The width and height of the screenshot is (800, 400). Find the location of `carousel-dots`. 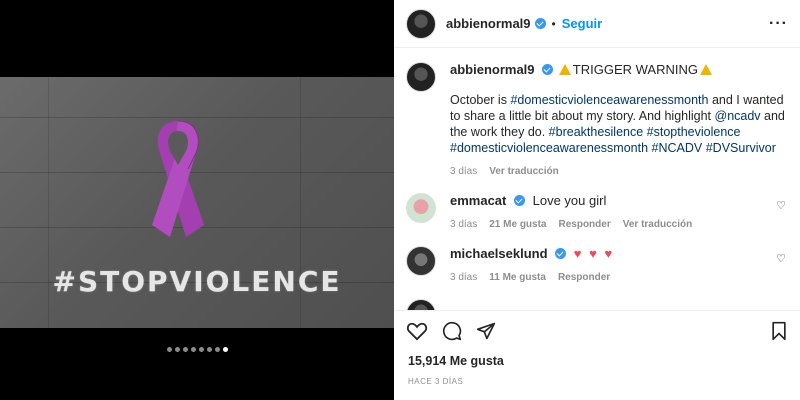

carousel-dots is located at coordinates (197, 349).